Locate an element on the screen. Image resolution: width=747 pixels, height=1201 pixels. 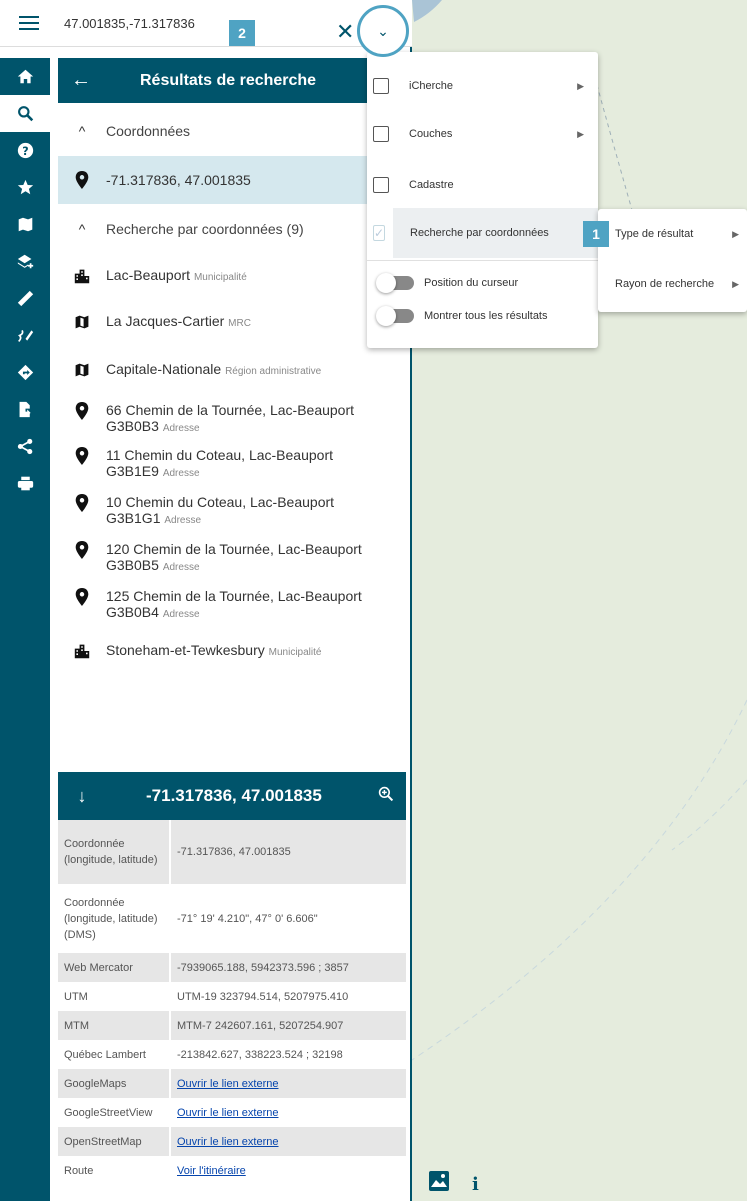
nav-share is located at coordinates (25, 446).